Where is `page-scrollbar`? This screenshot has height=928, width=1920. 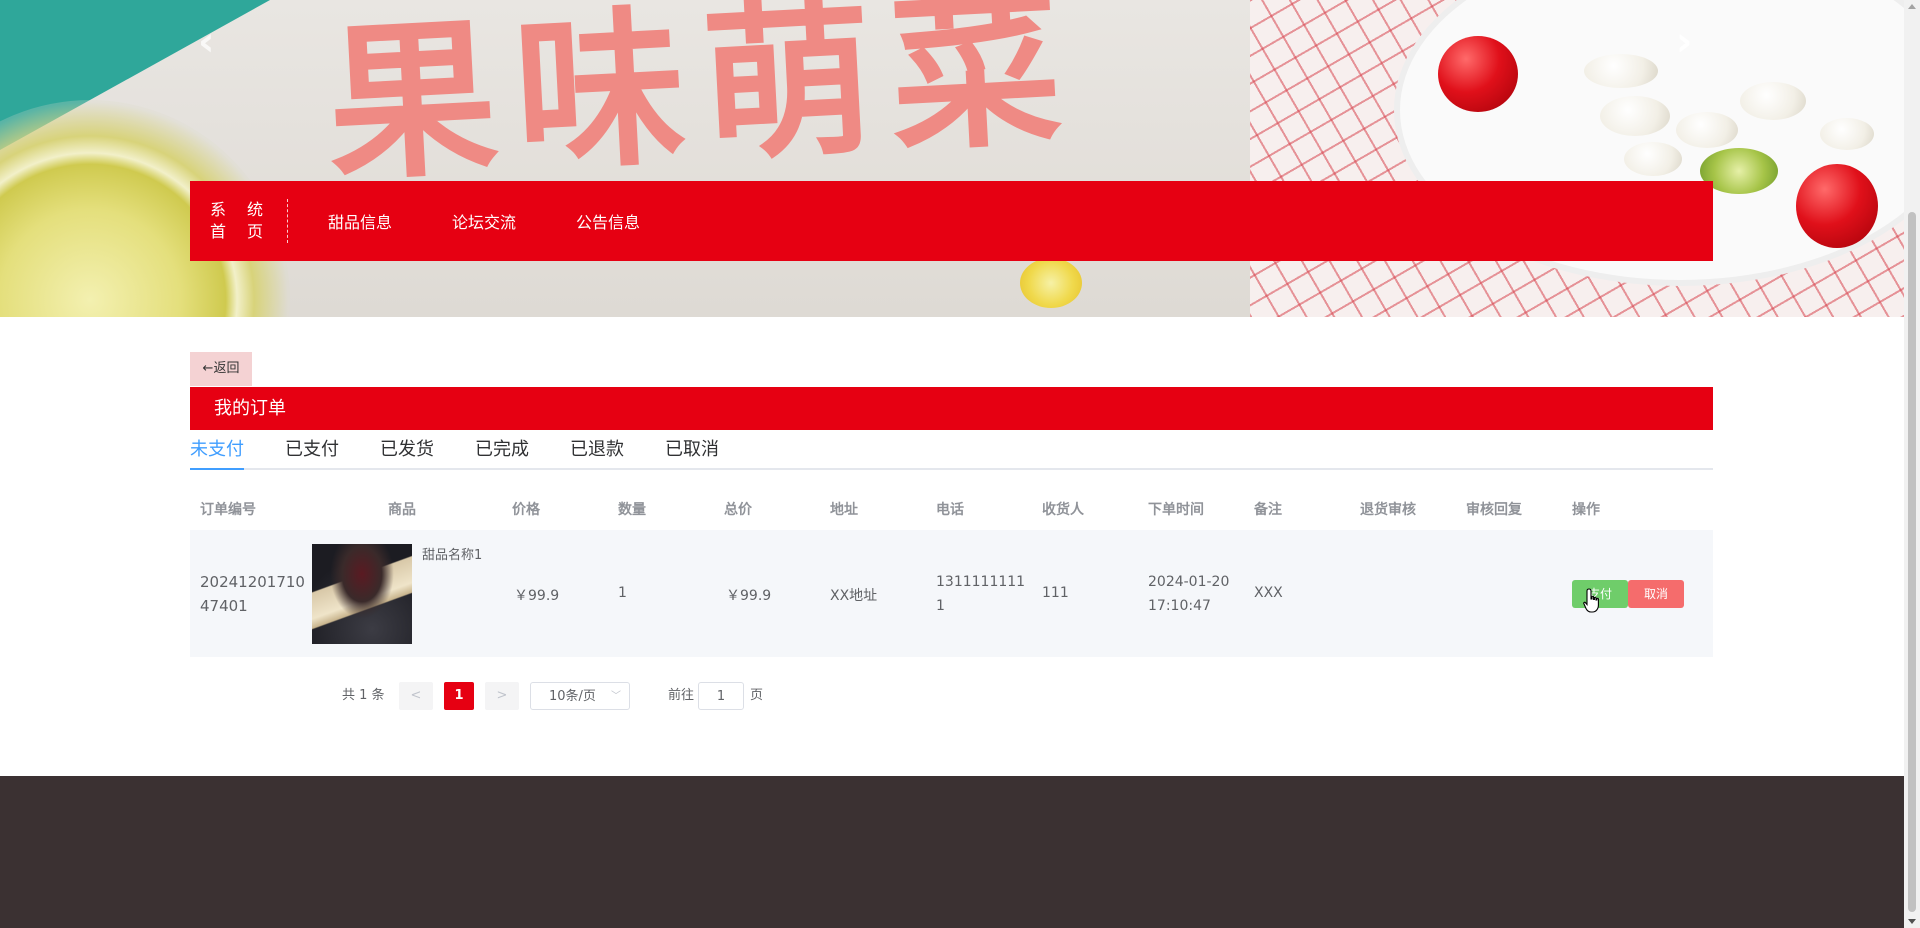 page-scrollbar is located at coordinates (1912, 464).